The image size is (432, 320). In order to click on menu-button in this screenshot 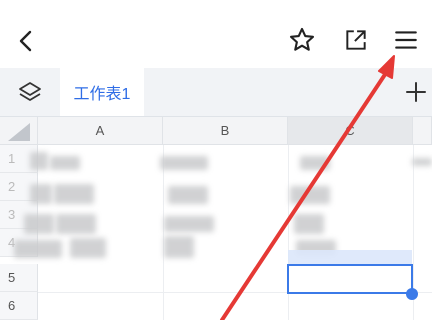, I will do `click(406, 40)`.